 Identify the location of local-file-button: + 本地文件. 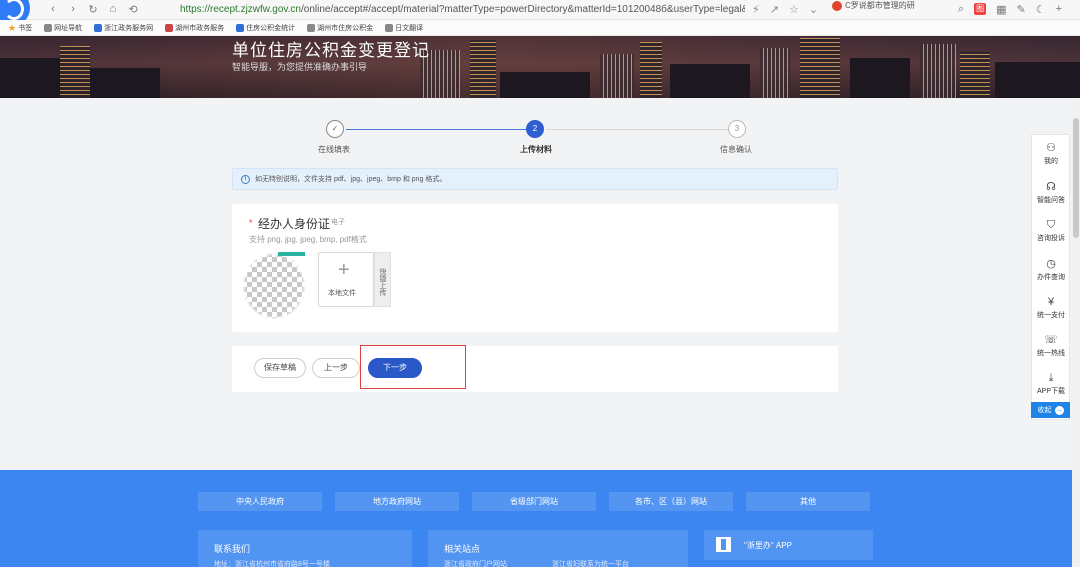
(346, 279).